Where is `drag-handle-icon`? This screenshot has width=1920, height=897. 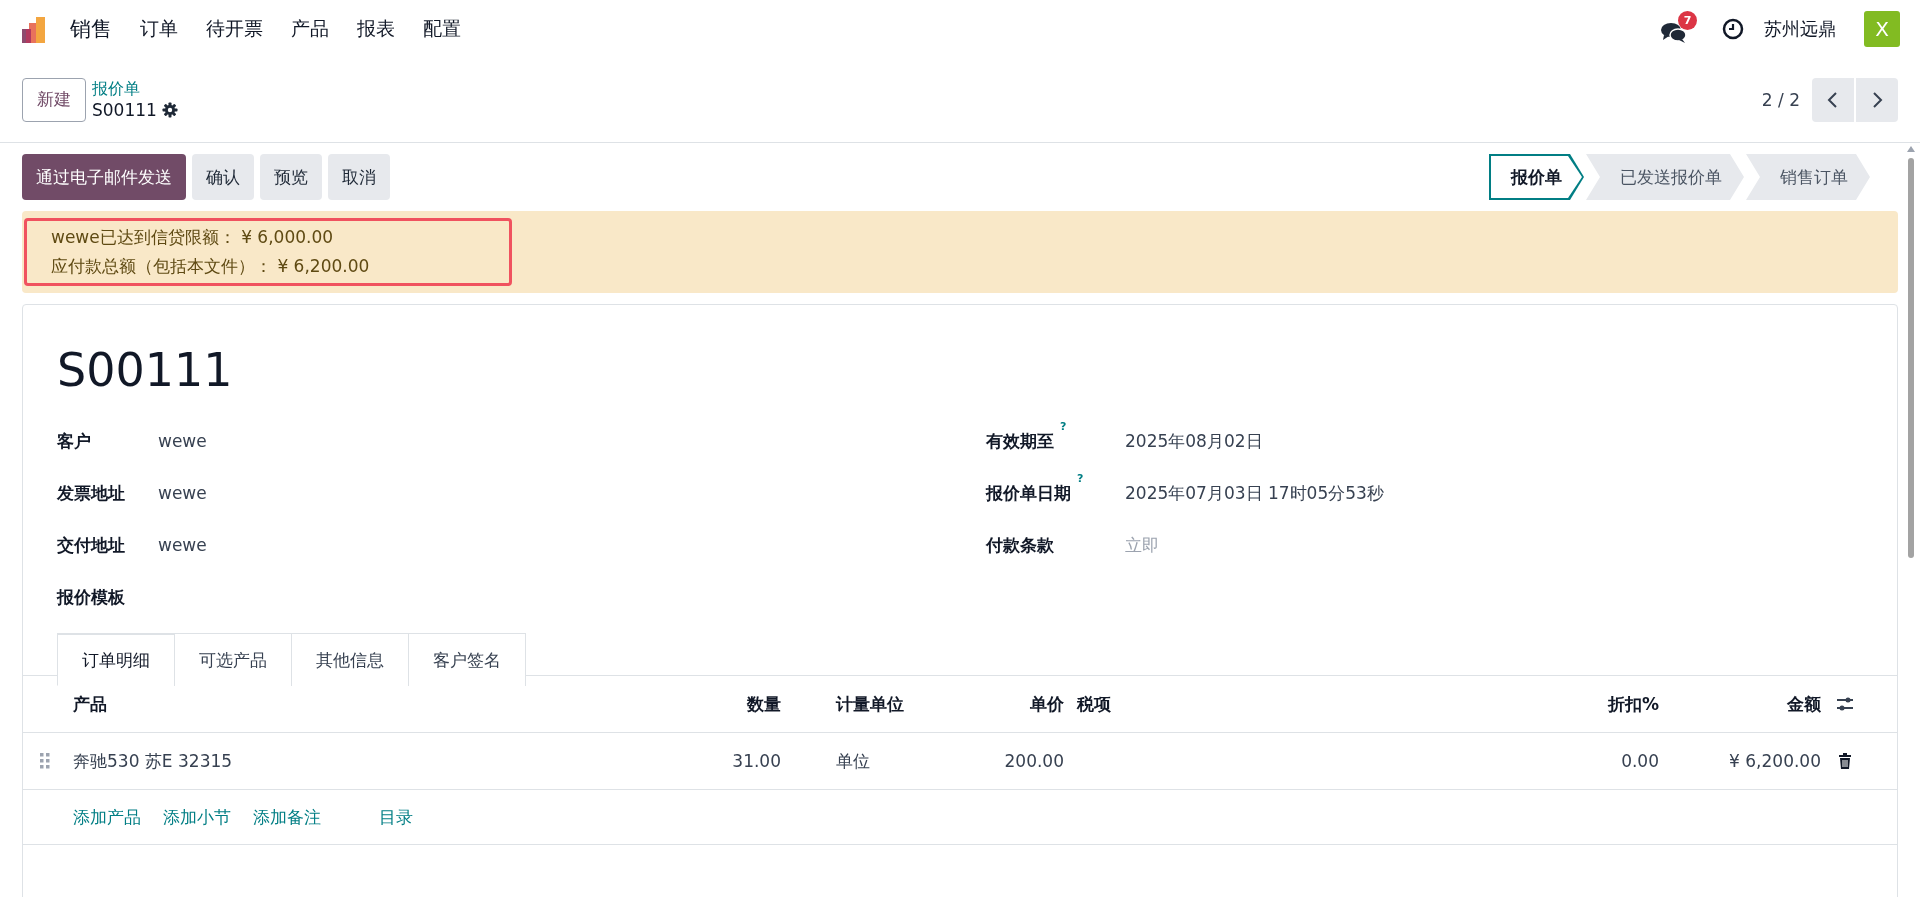 drag-handle-icon is located at coordinates (45, 761).